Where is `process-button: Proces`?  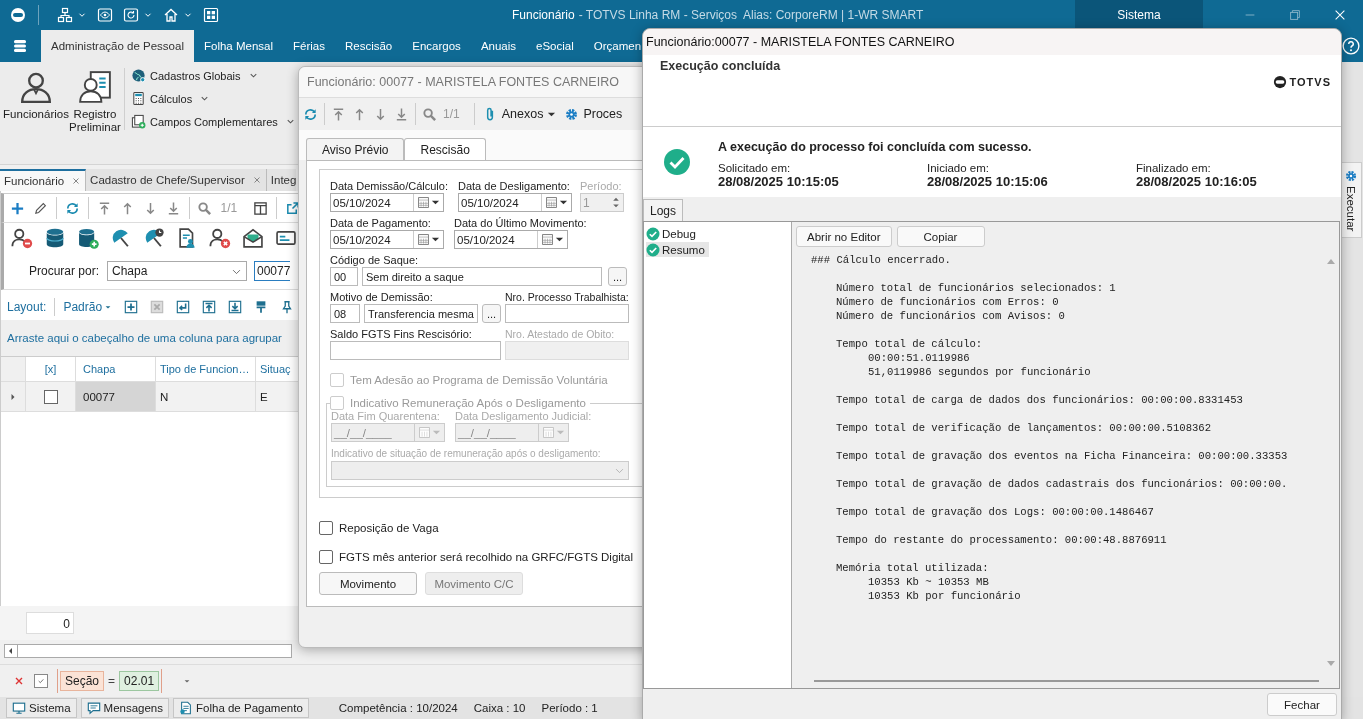 process-button: Proces is located at coordinates (593, 114).